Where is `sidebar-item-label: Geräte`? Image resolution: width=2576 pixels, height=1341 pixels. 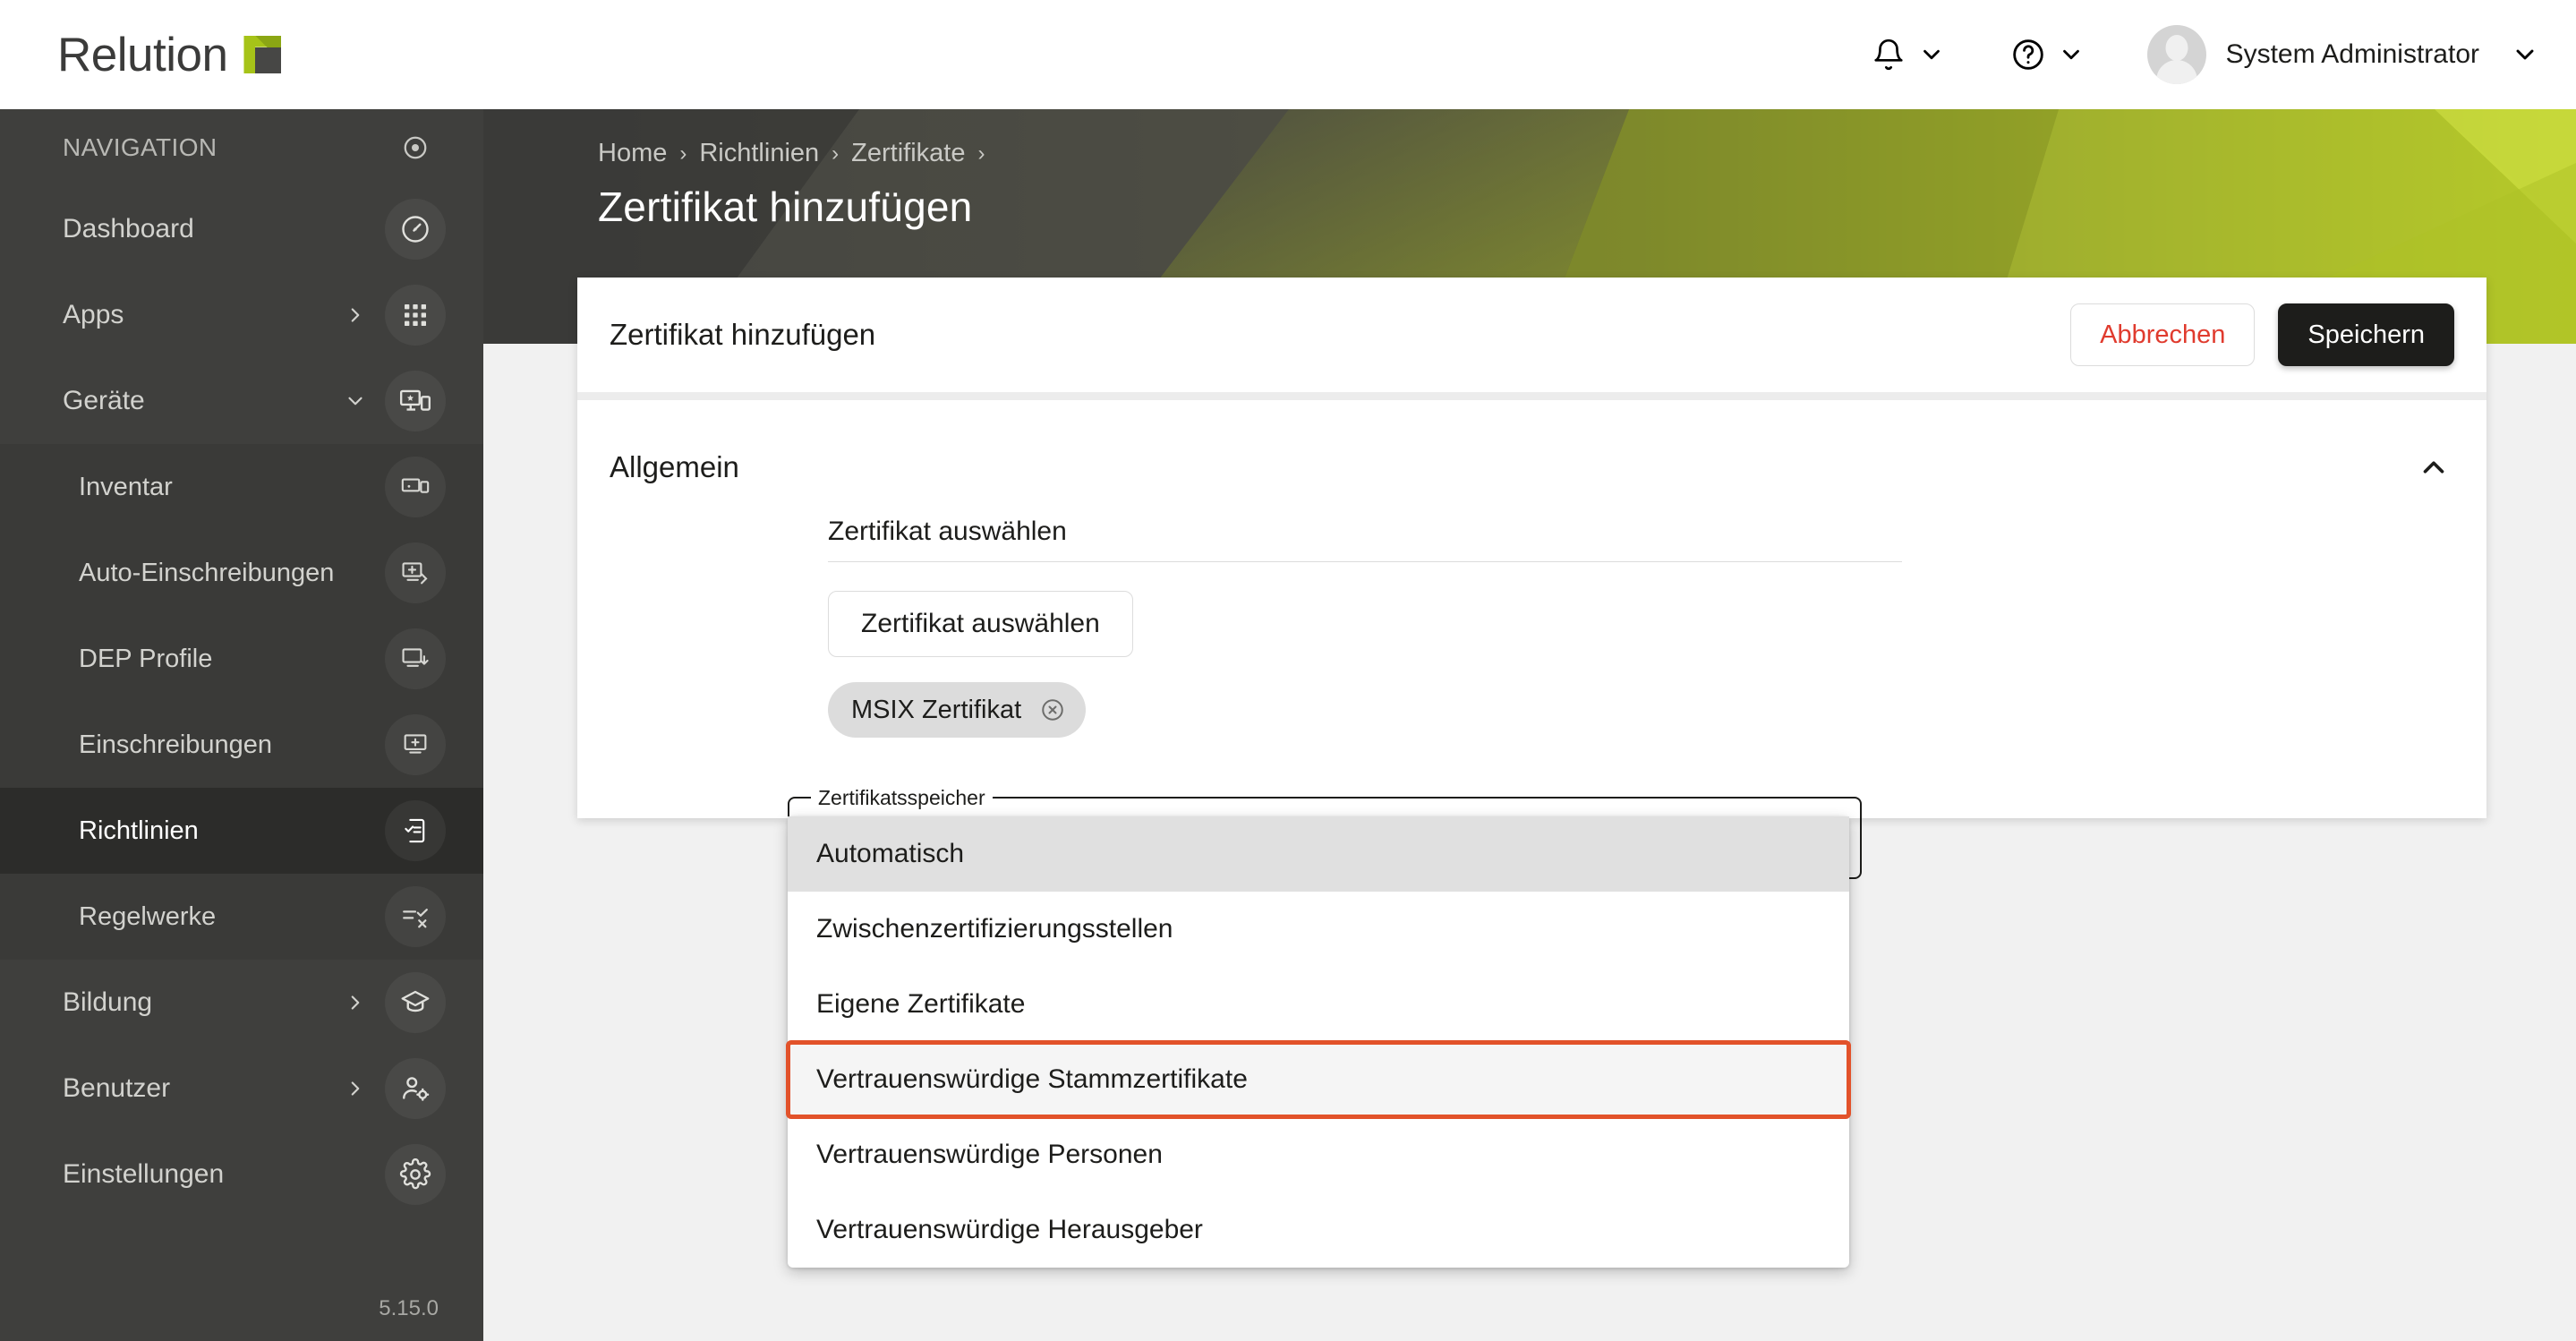 sidebar-item-label: Geräte is located at coordinates (104, 400).